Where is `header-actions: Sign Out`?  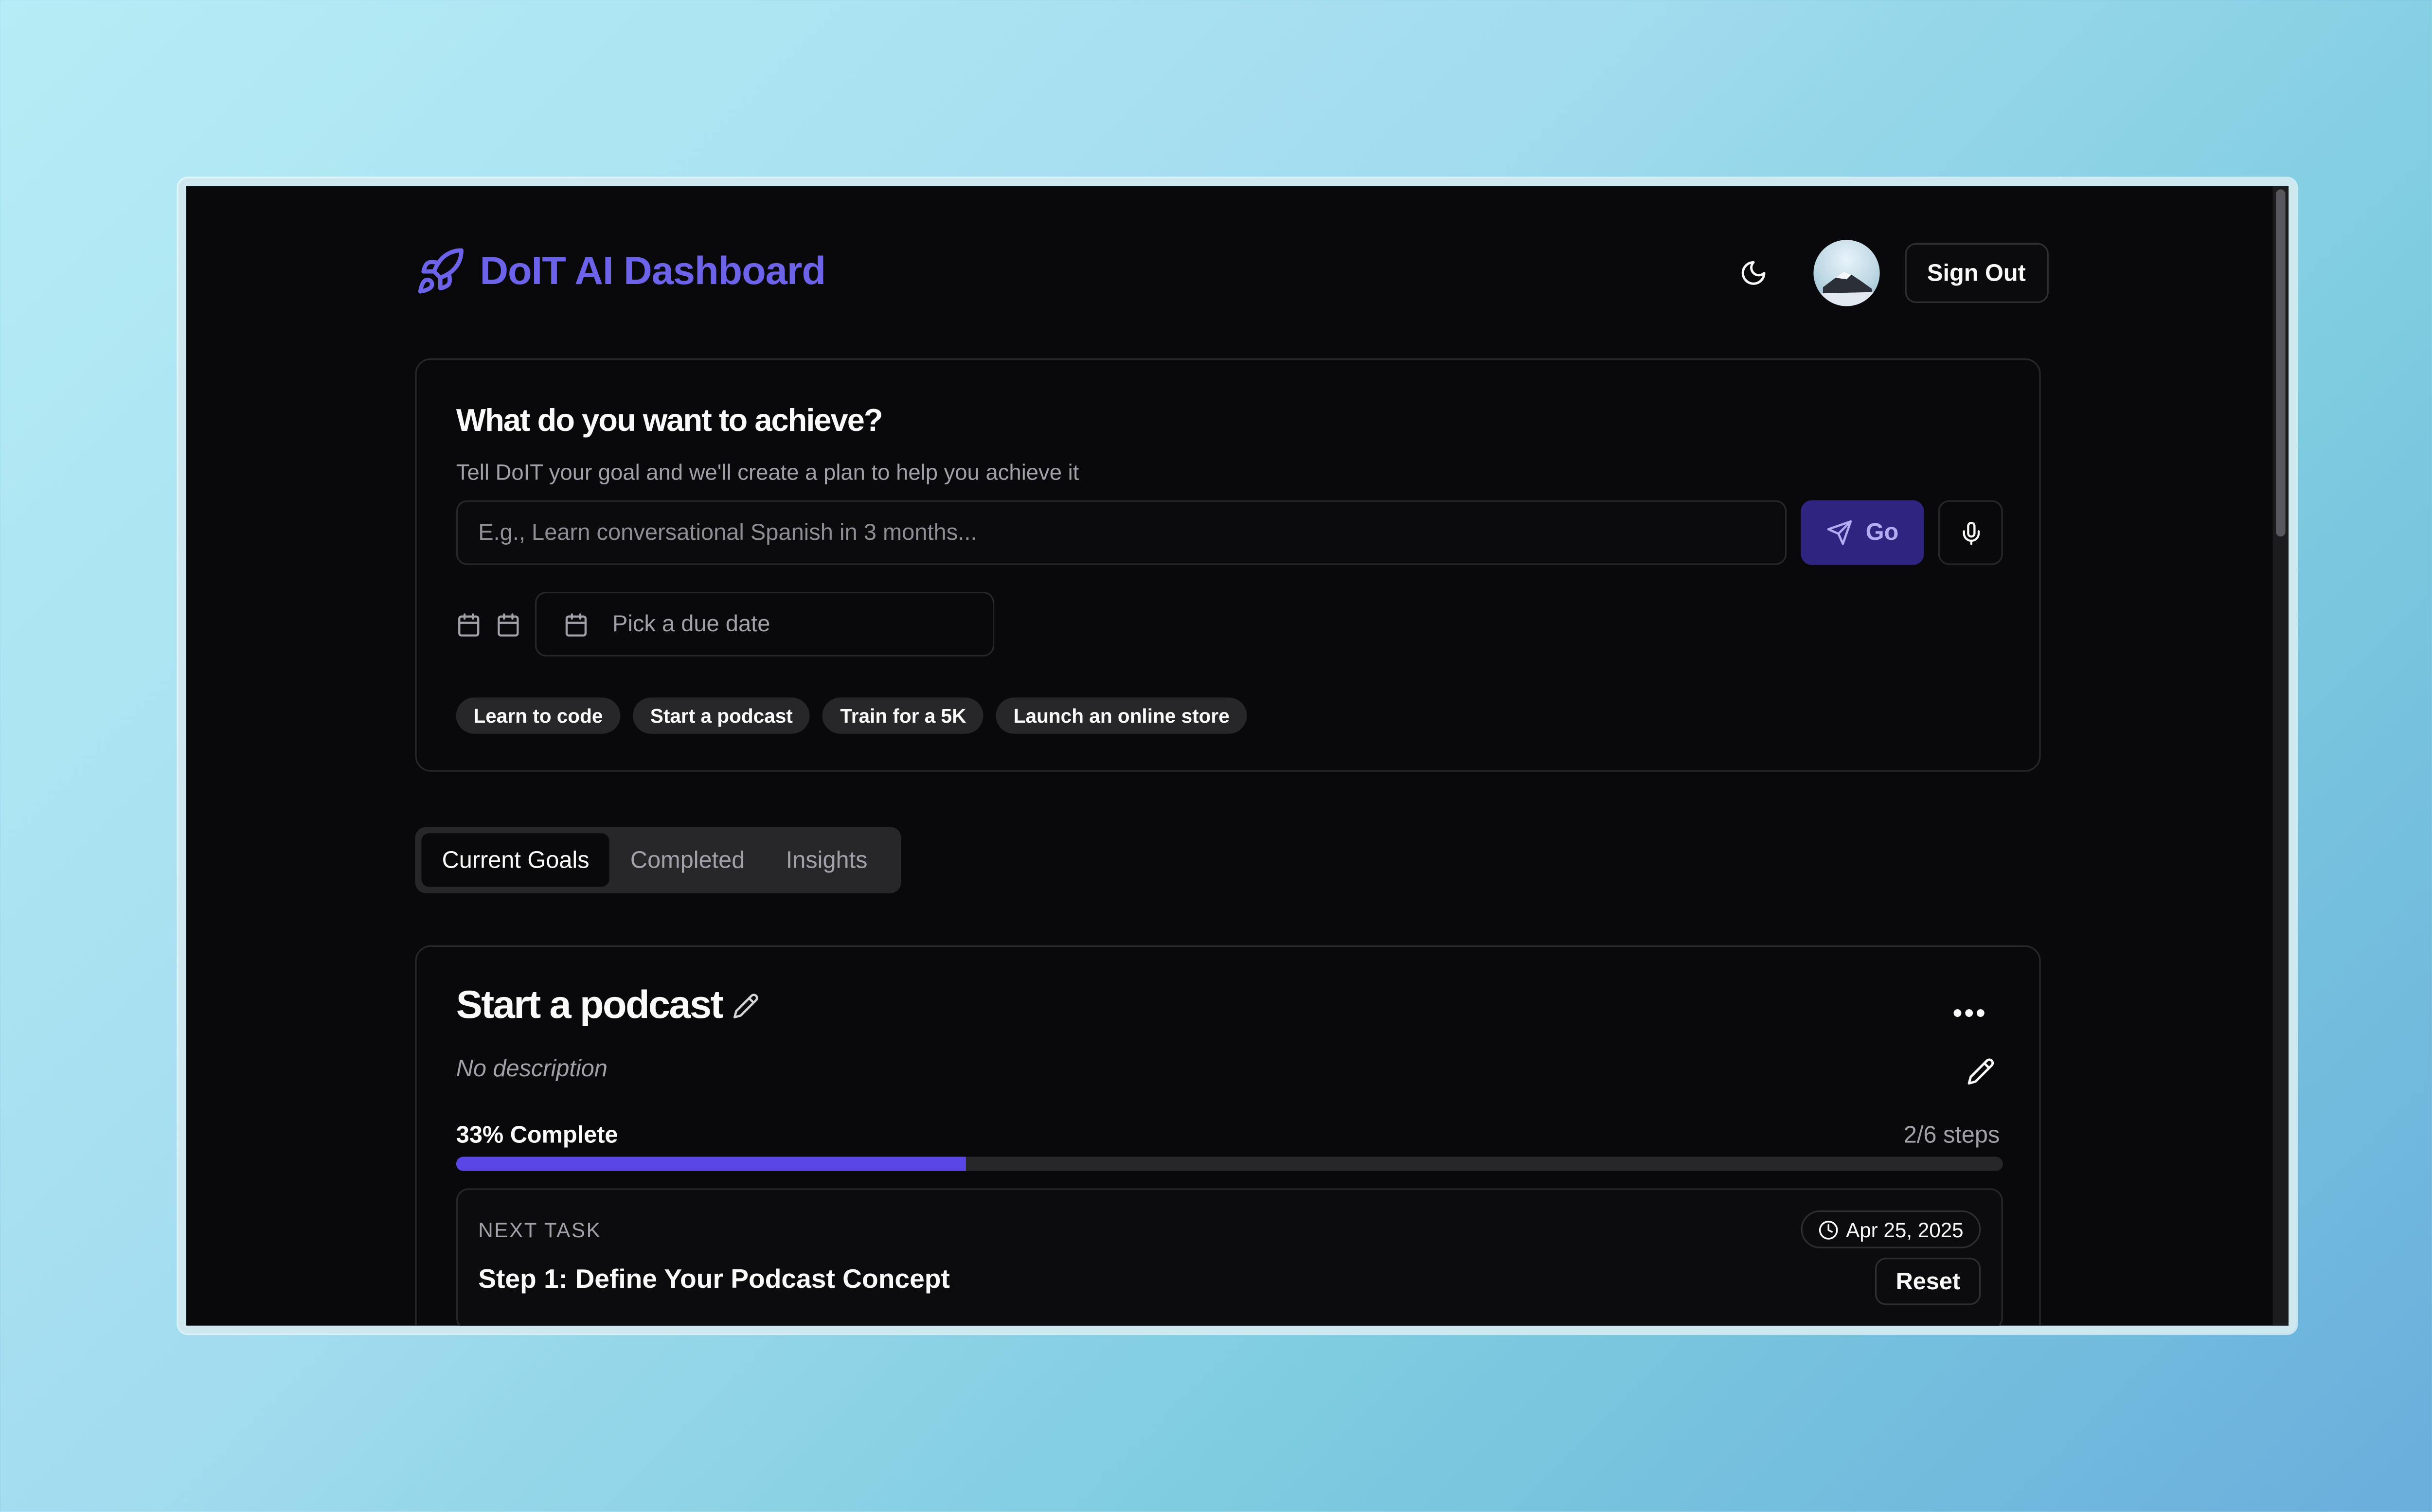
header-actions: Sign Out is located at coordinates (1889, 273).